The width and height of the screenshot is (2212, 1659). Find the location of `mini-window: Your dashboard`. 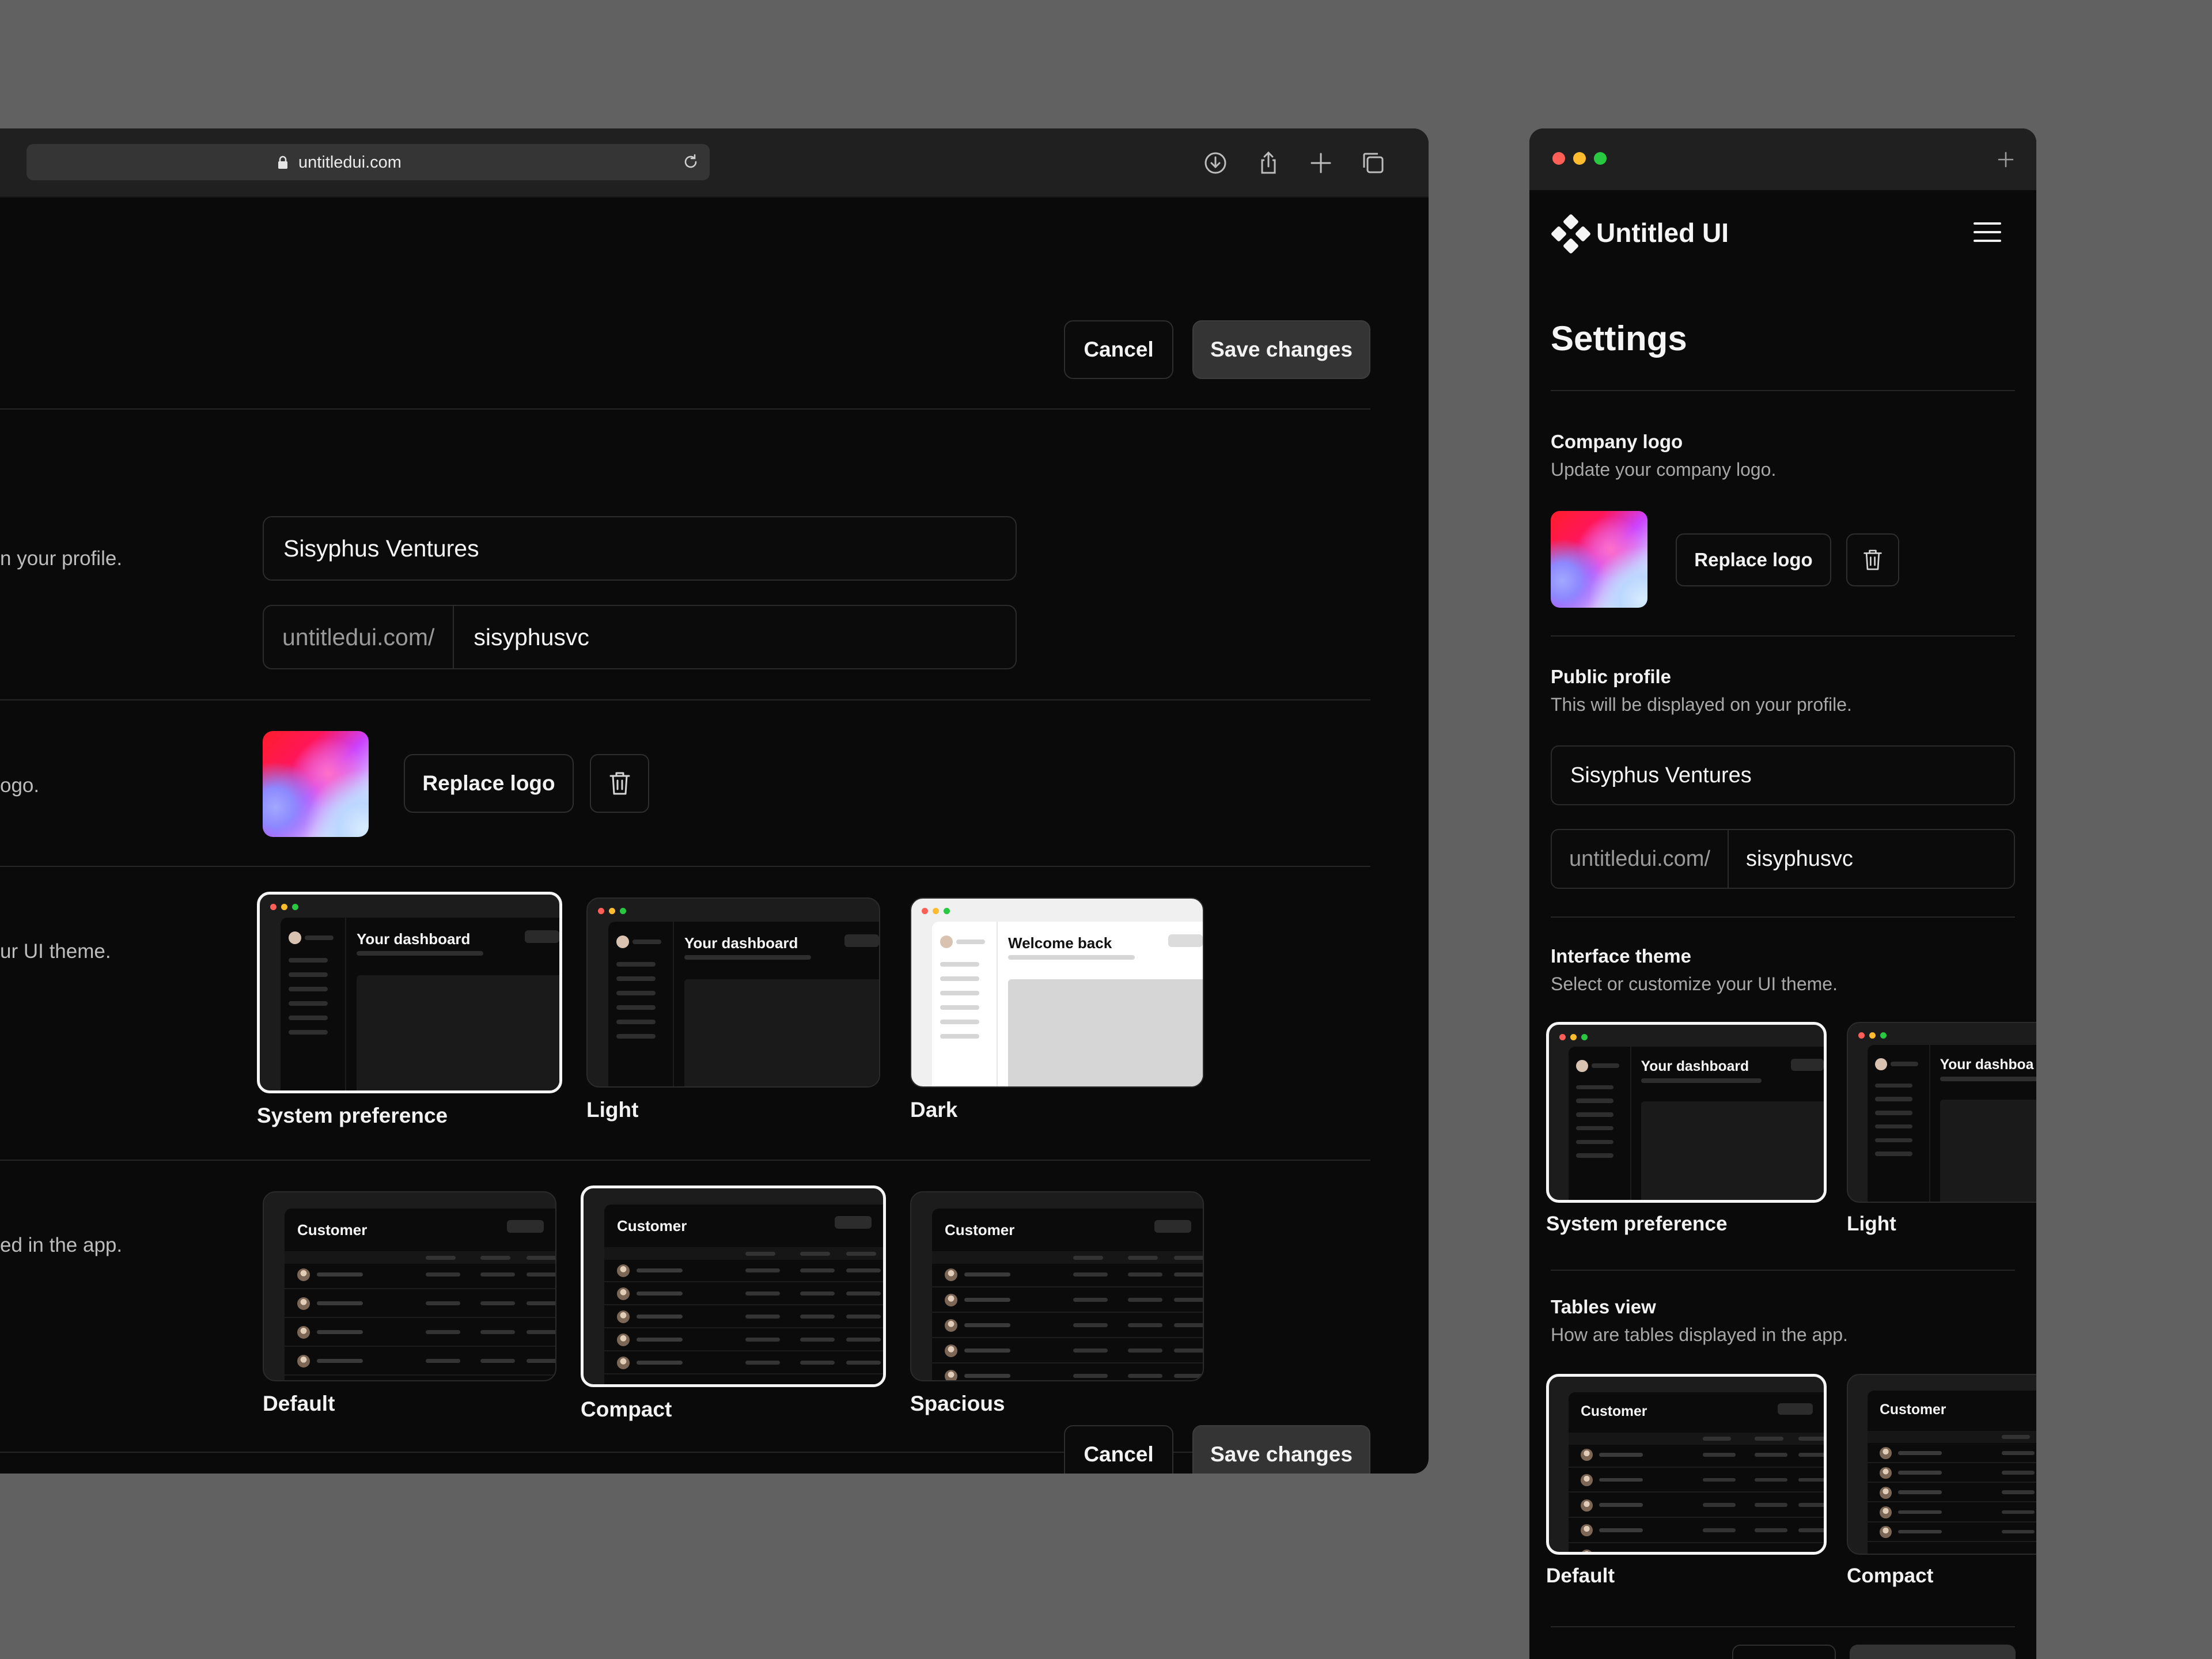

mini-window: Your dashboard is located at coordinates (420, 1004).